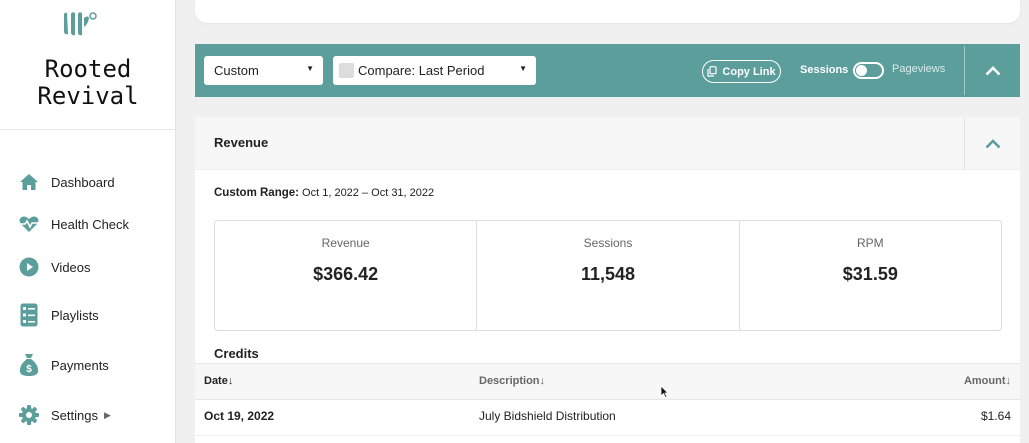 Image resolution: width=1029 pixels, height=443 pixels. I want to click on stat-value: $31.59, so click(870, 274).